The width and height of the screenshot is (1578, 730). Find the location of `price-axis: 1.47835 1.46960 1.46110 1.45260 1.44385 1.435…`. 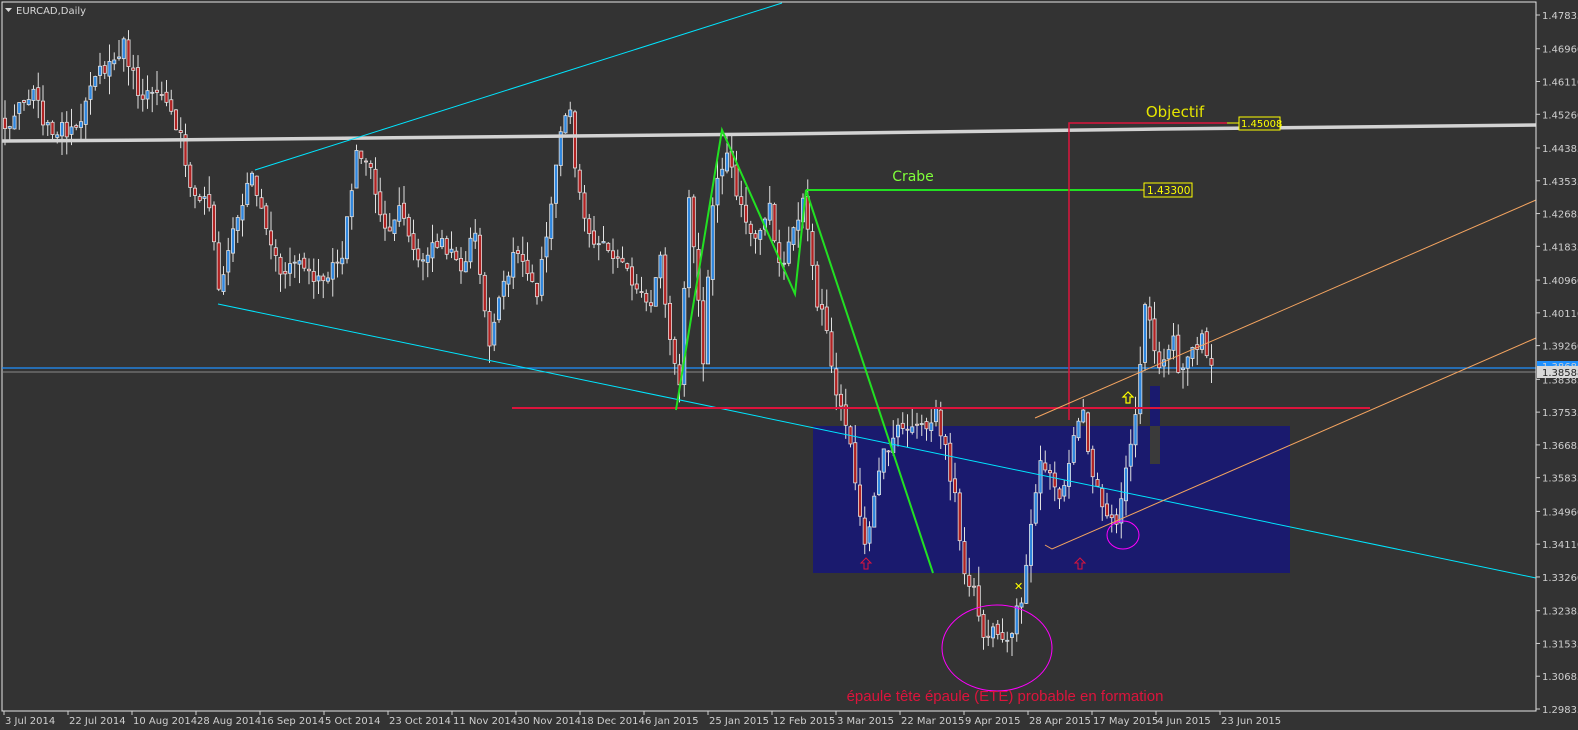

price-axis: 1.47835 1.46960 1.46110 1.45260 1.44385 1.435… is located at coordinates (1556, 359).